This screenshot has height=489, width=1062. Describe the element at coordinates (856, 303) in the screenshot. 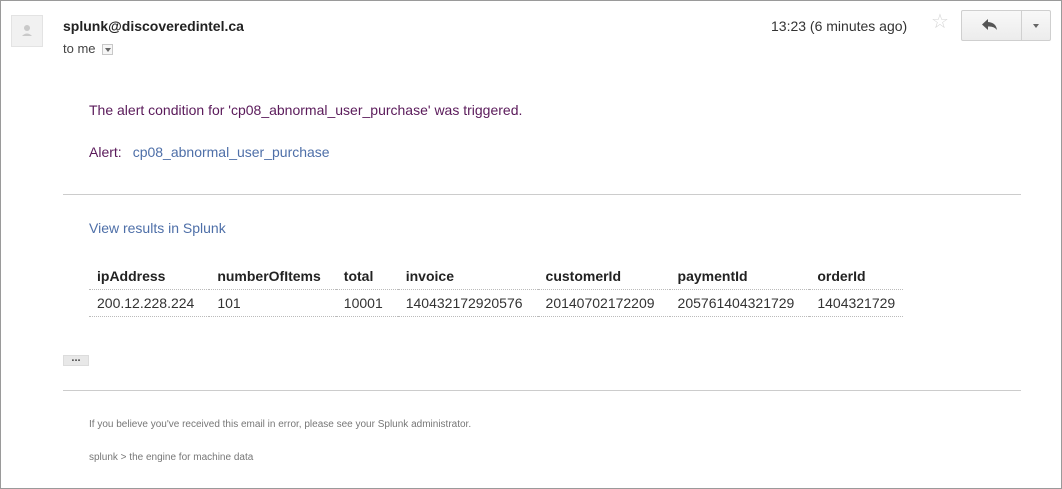

I see `table-cell: 1404321729` at that location.